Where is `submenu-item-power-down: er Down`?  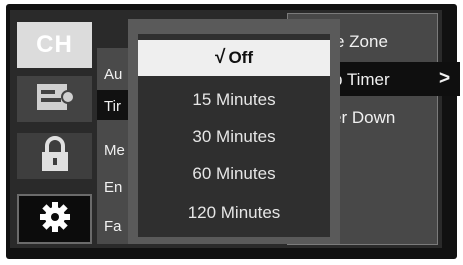
submenu-item-power-down: er Down is located at coordinates (363, 118).